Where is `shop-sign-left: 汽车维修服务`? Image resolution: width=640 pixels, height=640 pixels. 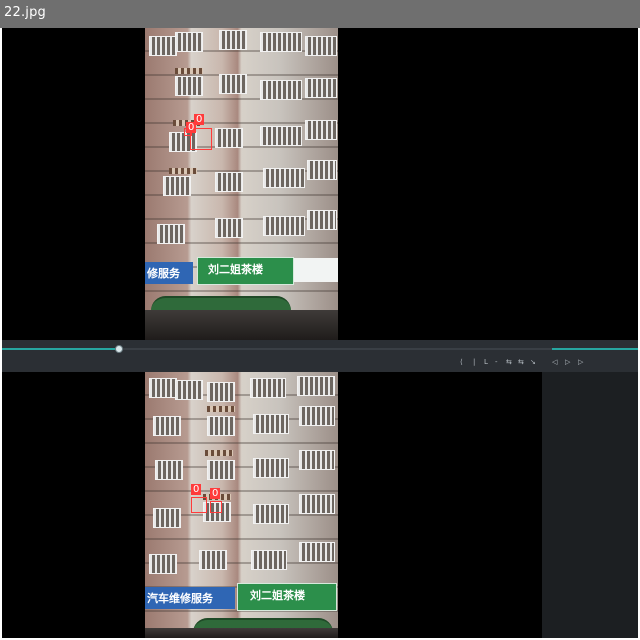
shop-sign-left: 汽车维修服务 is located at coordinates (190, 598).